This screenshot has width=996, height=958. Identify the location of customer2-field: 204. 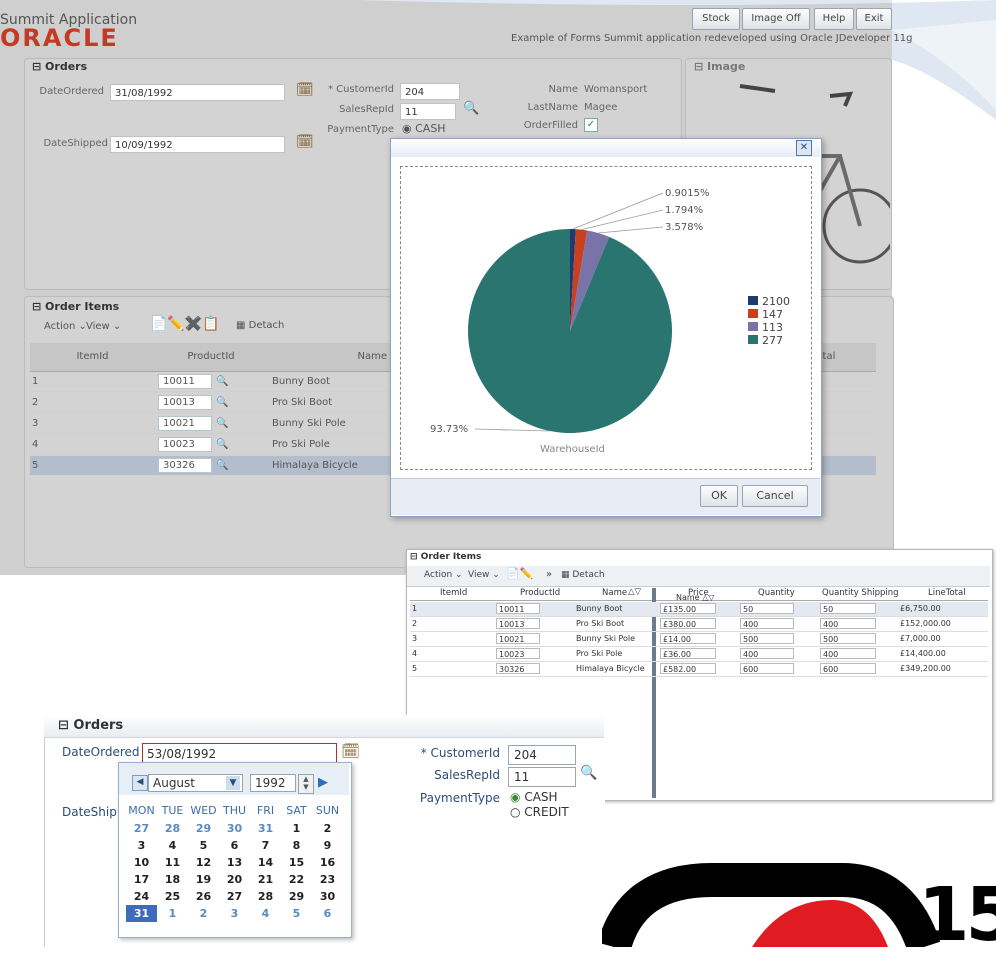
(542, 755).